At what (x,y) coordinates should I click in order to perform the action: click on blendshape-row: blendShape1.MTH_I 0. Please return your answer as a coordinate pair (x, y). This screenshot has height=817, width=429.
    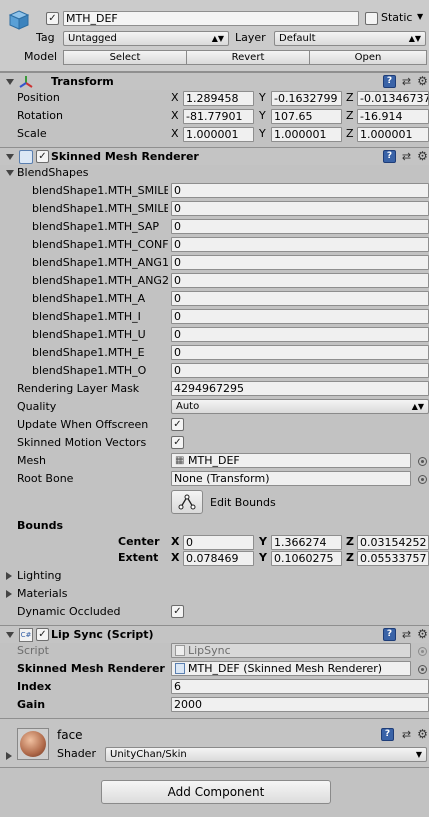
    Looking at the image, I should click on (214, 317).